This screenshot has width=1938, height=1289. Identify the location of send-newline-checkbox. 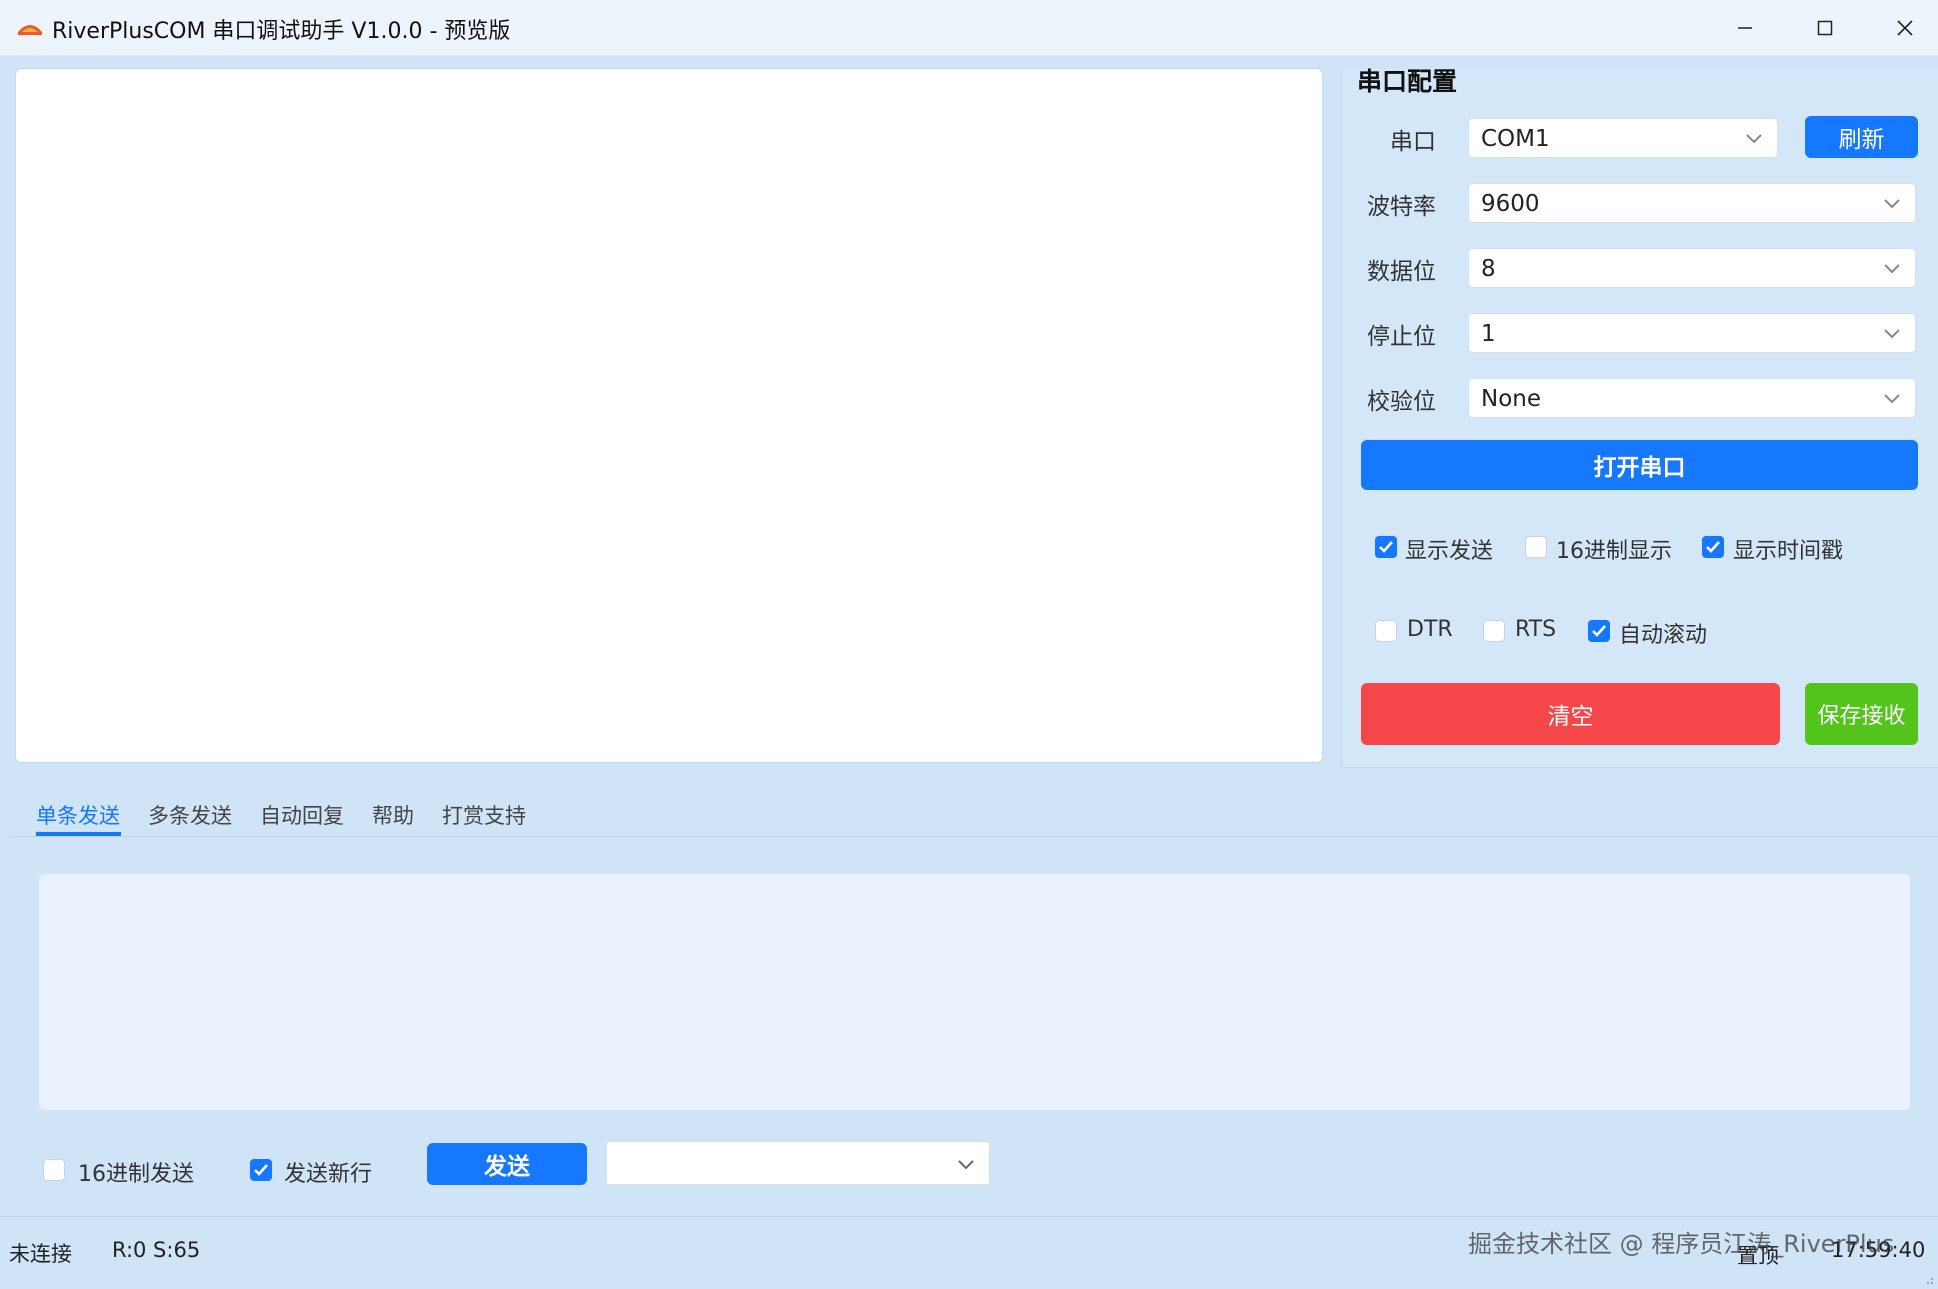
(261, 1170).